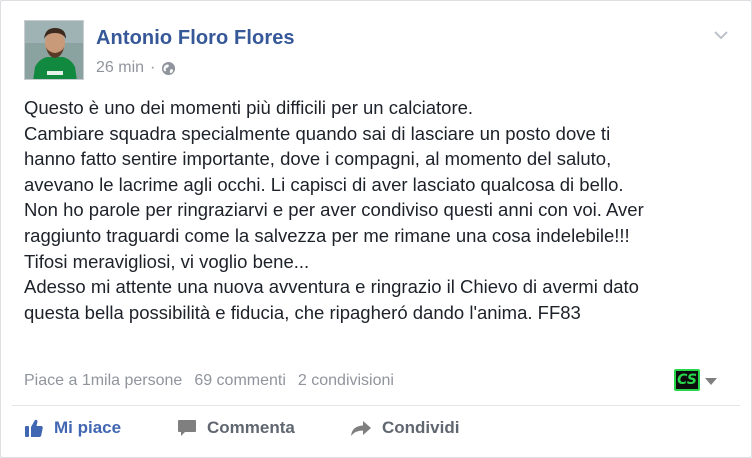 This screenshot has height=458, width=752. Describe the element at coordinates (120, 68) in the screenshot. I see `post-time: 26 min` at that location.